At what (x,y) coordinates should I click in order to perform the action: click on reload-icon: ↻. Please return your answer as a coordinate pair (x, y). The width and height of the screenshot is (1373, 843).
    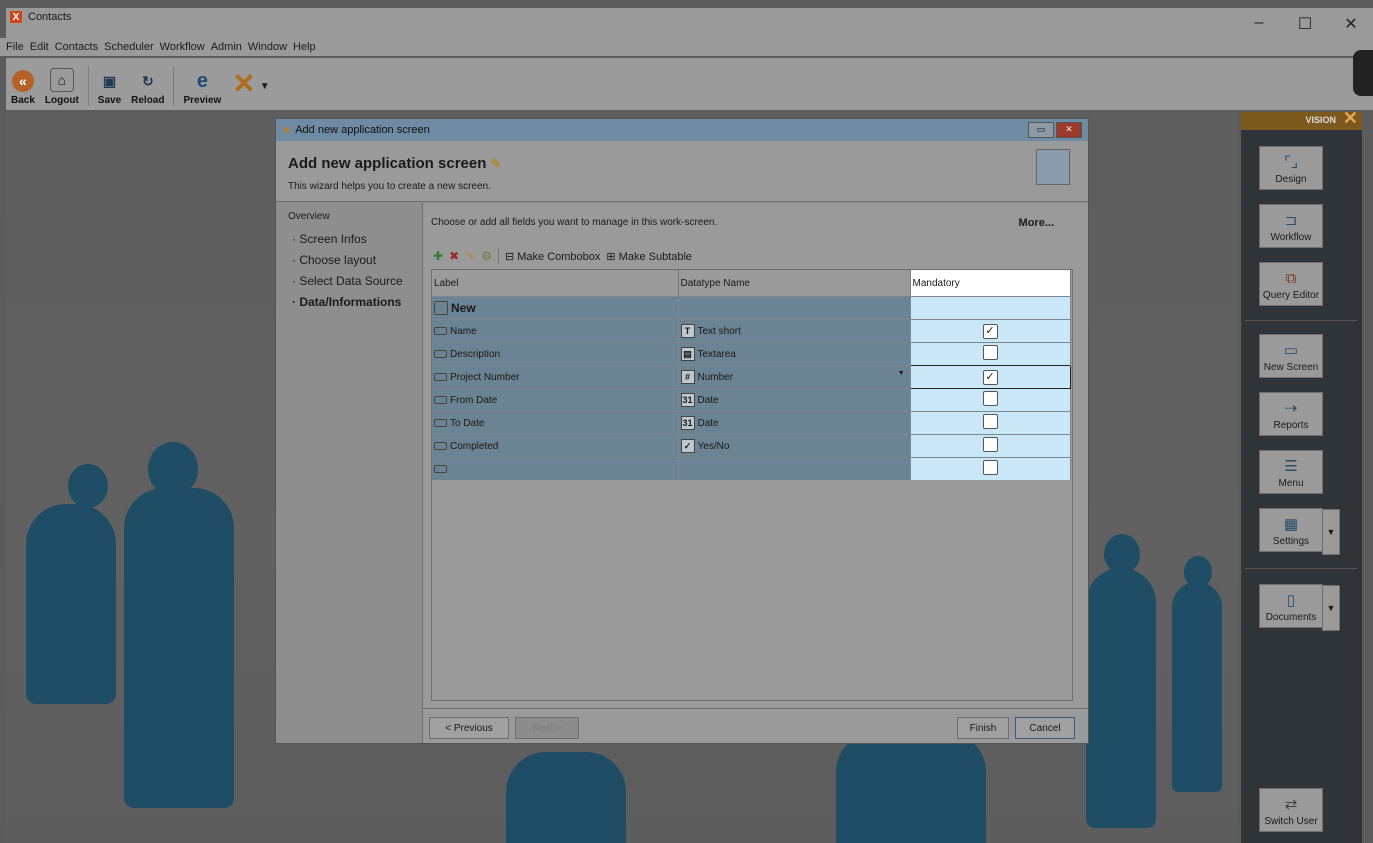
    Looking at the image, I should click on (147, 80).